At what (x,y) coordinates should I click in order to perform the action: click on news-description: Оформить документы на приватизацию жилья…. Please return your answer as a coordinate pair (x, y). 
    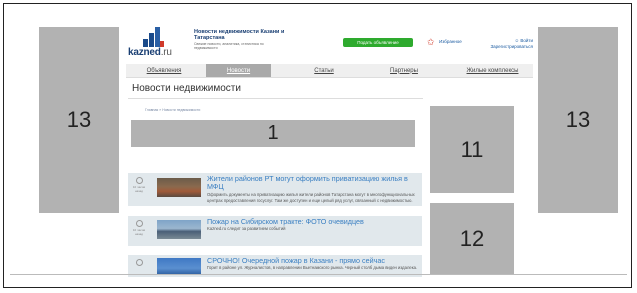
    Looking at the image, I should click on (311, 197).